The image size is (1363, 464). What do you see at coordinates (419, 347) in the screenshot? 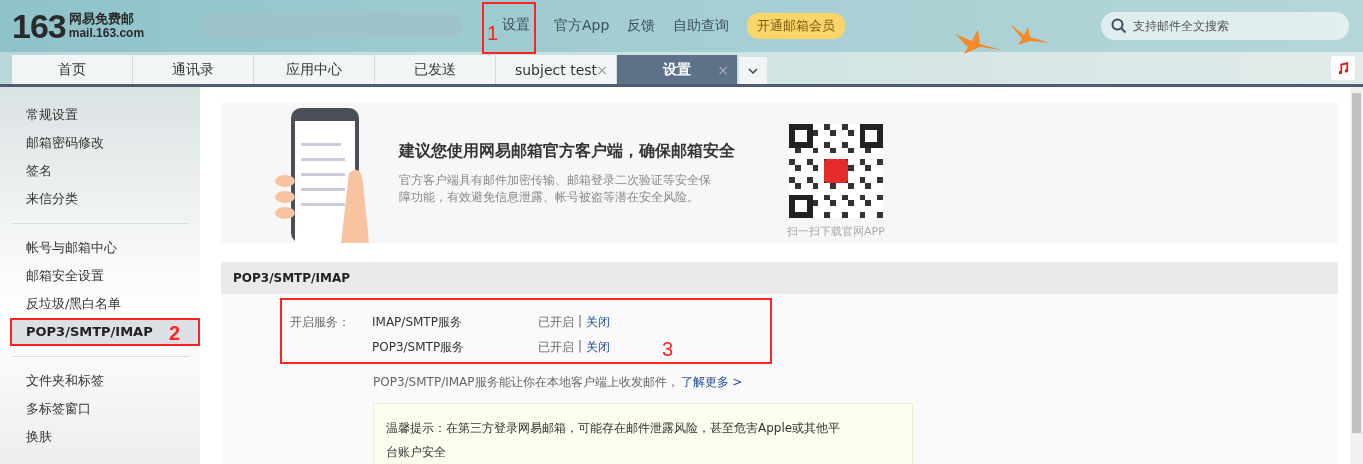
I see `service-name: POP3/SMTP服务` at bounding box center [419, 347].